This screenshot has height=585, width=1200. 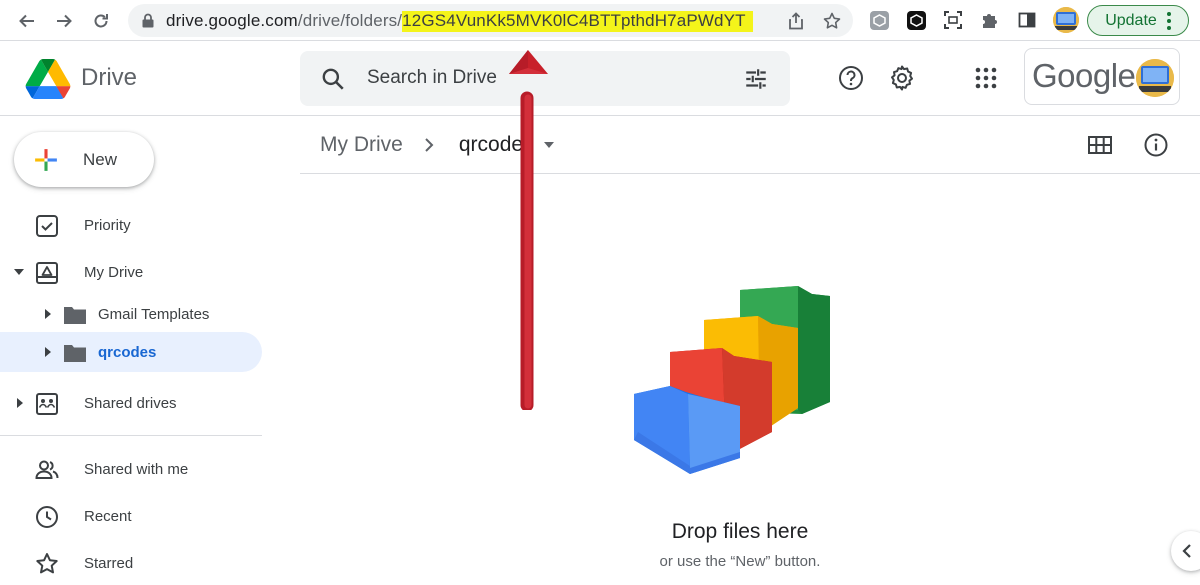 I want to click on sidebar-item-shared-with-me: Shared with me, so click(x=131, y=469).